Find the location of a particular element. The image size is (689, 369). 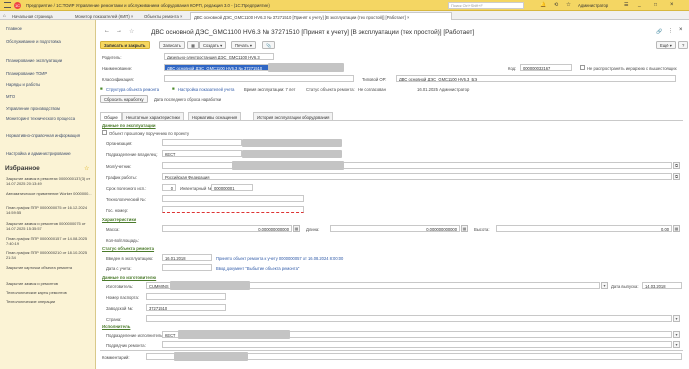

country-field is located at coordinates (409, 318).